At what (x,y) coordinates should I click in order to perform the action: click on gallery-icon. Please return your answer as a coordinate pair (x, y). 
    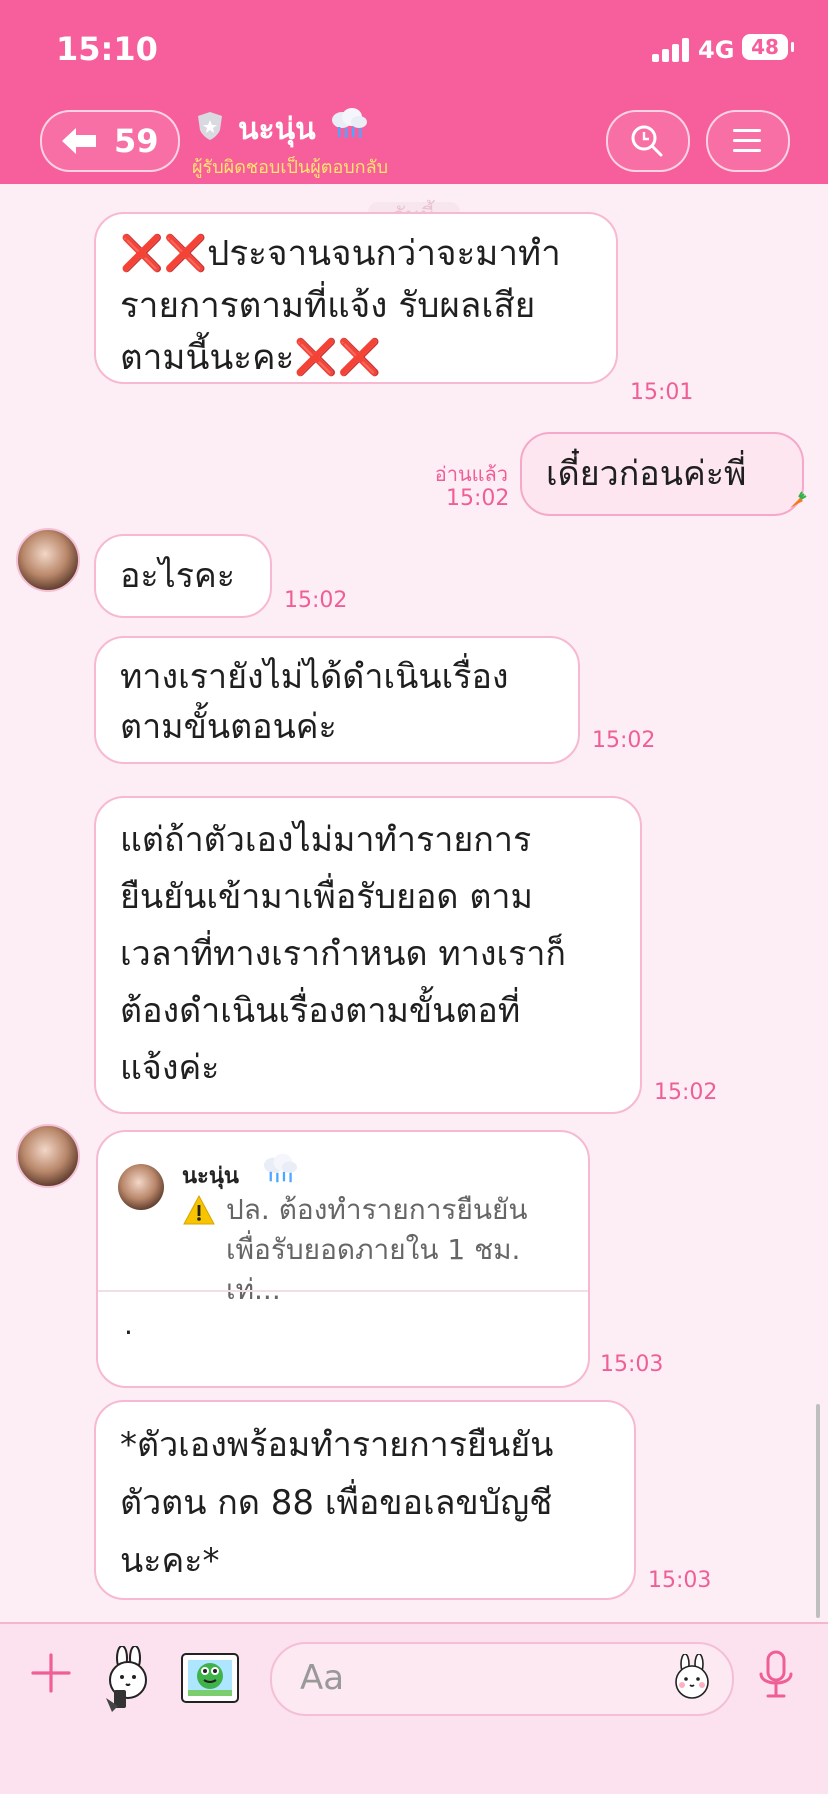
    Looking at the image, I should click on (213, 1678).